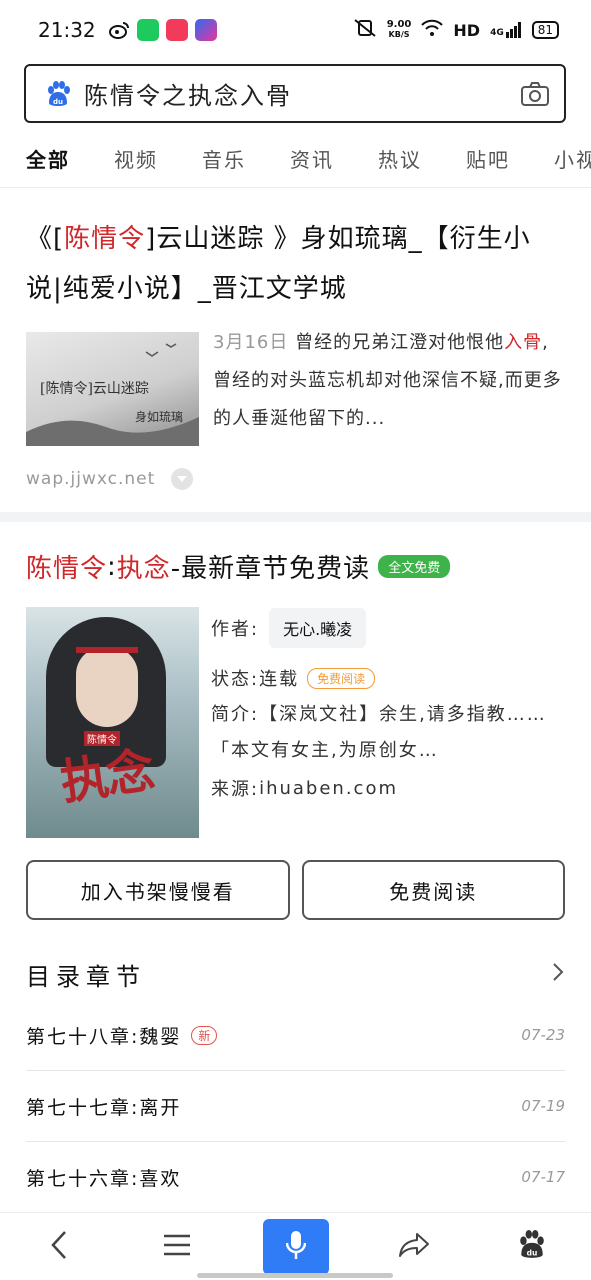 This screenshot has width=591, height=1280. I want to click on baidu-paw-icon: du, so click(532, 1246).